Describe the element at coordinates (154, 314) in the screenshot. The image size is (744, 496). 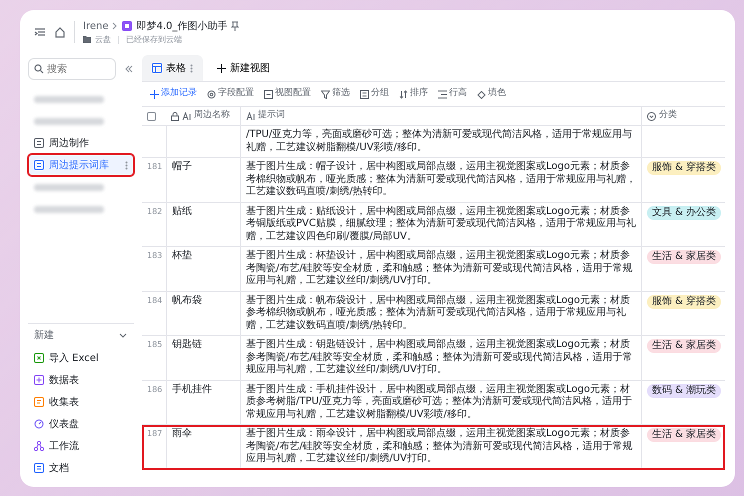
I see `row-number: 184` at that location.